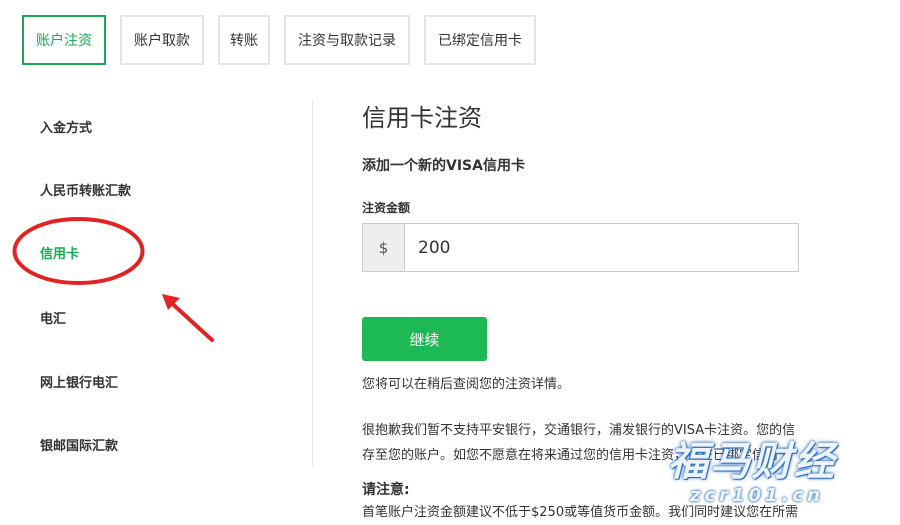 The height and width of the screenshot is (525, 900). Describe the element at coordinates (59, 252) in the screenshot. I see `sidebar-item-credit-card: 信用卡` at that location.